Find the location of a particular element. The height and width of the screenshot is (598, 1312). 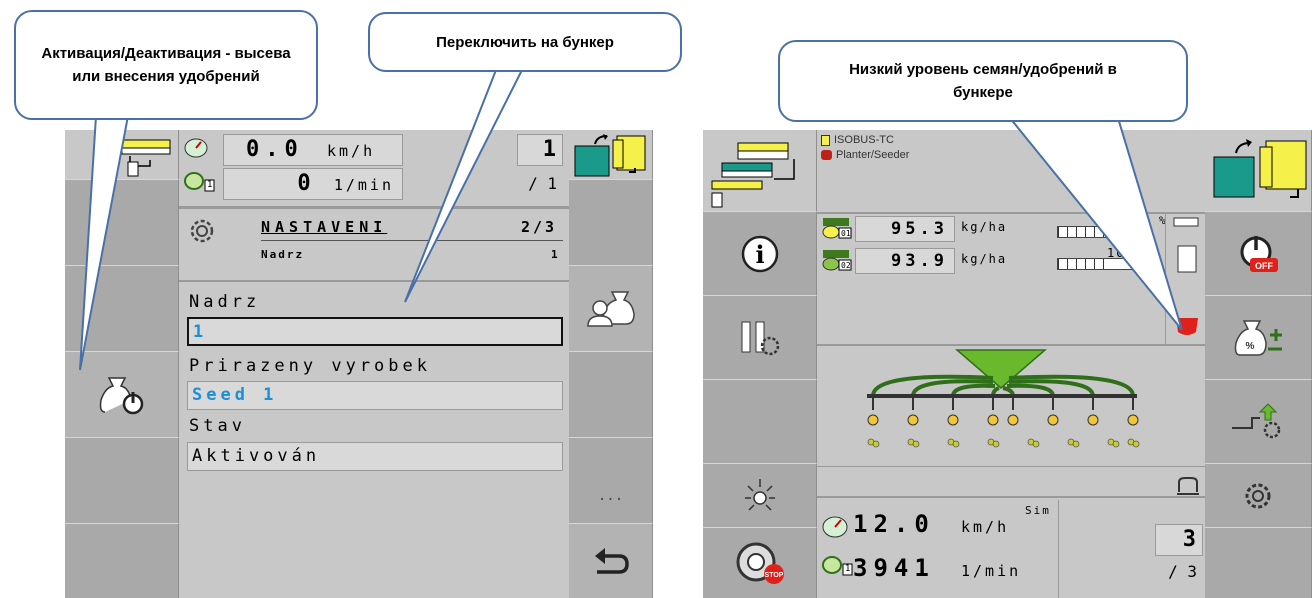

switch-tank-callout: Переключить на бункер is located at coordinates (525, 42).